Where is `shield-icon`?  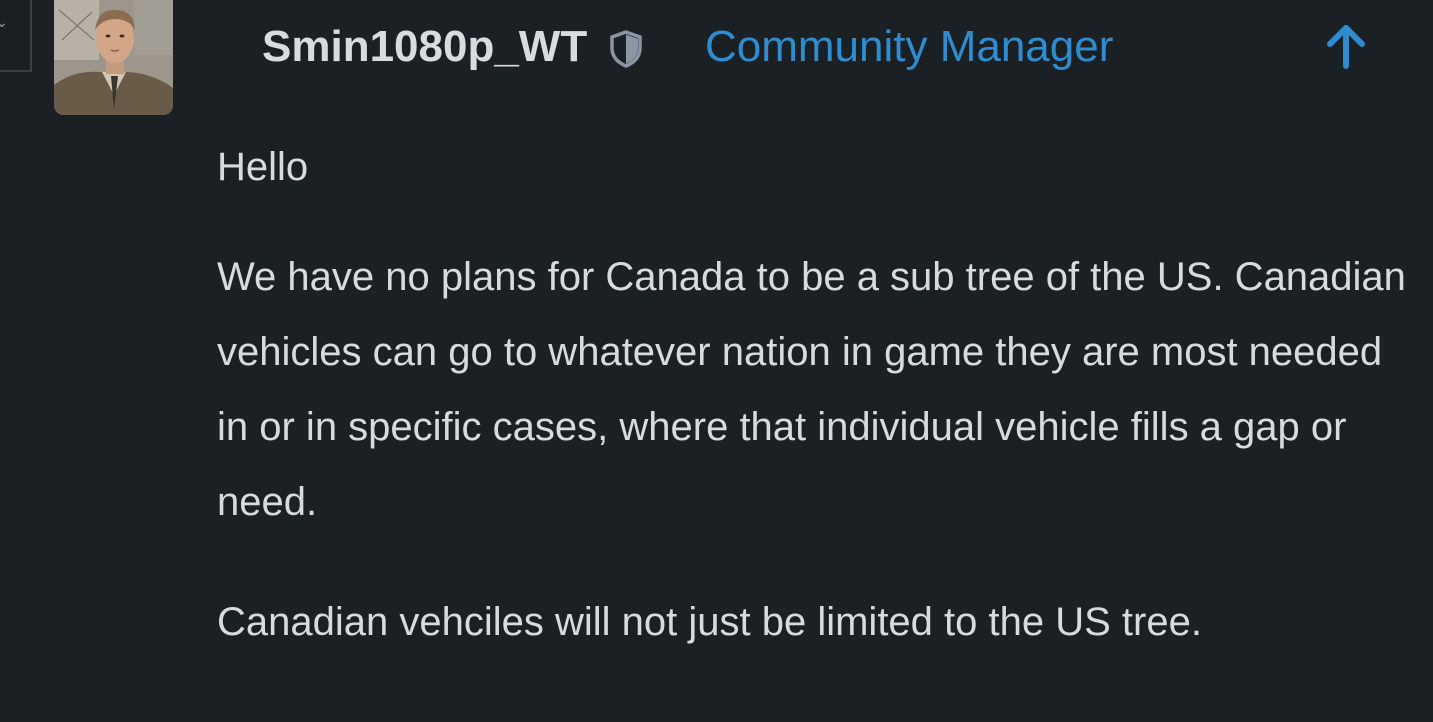
shield-icon is located at coordinates (626, 49).